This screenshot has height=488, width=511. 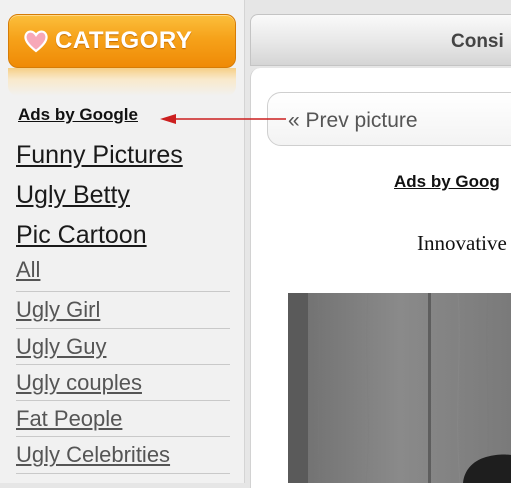 What do you see at coordinates (462, 243) in the screenshot?
I see `picture-caption: Innovative` at bounding box center [462, 243].